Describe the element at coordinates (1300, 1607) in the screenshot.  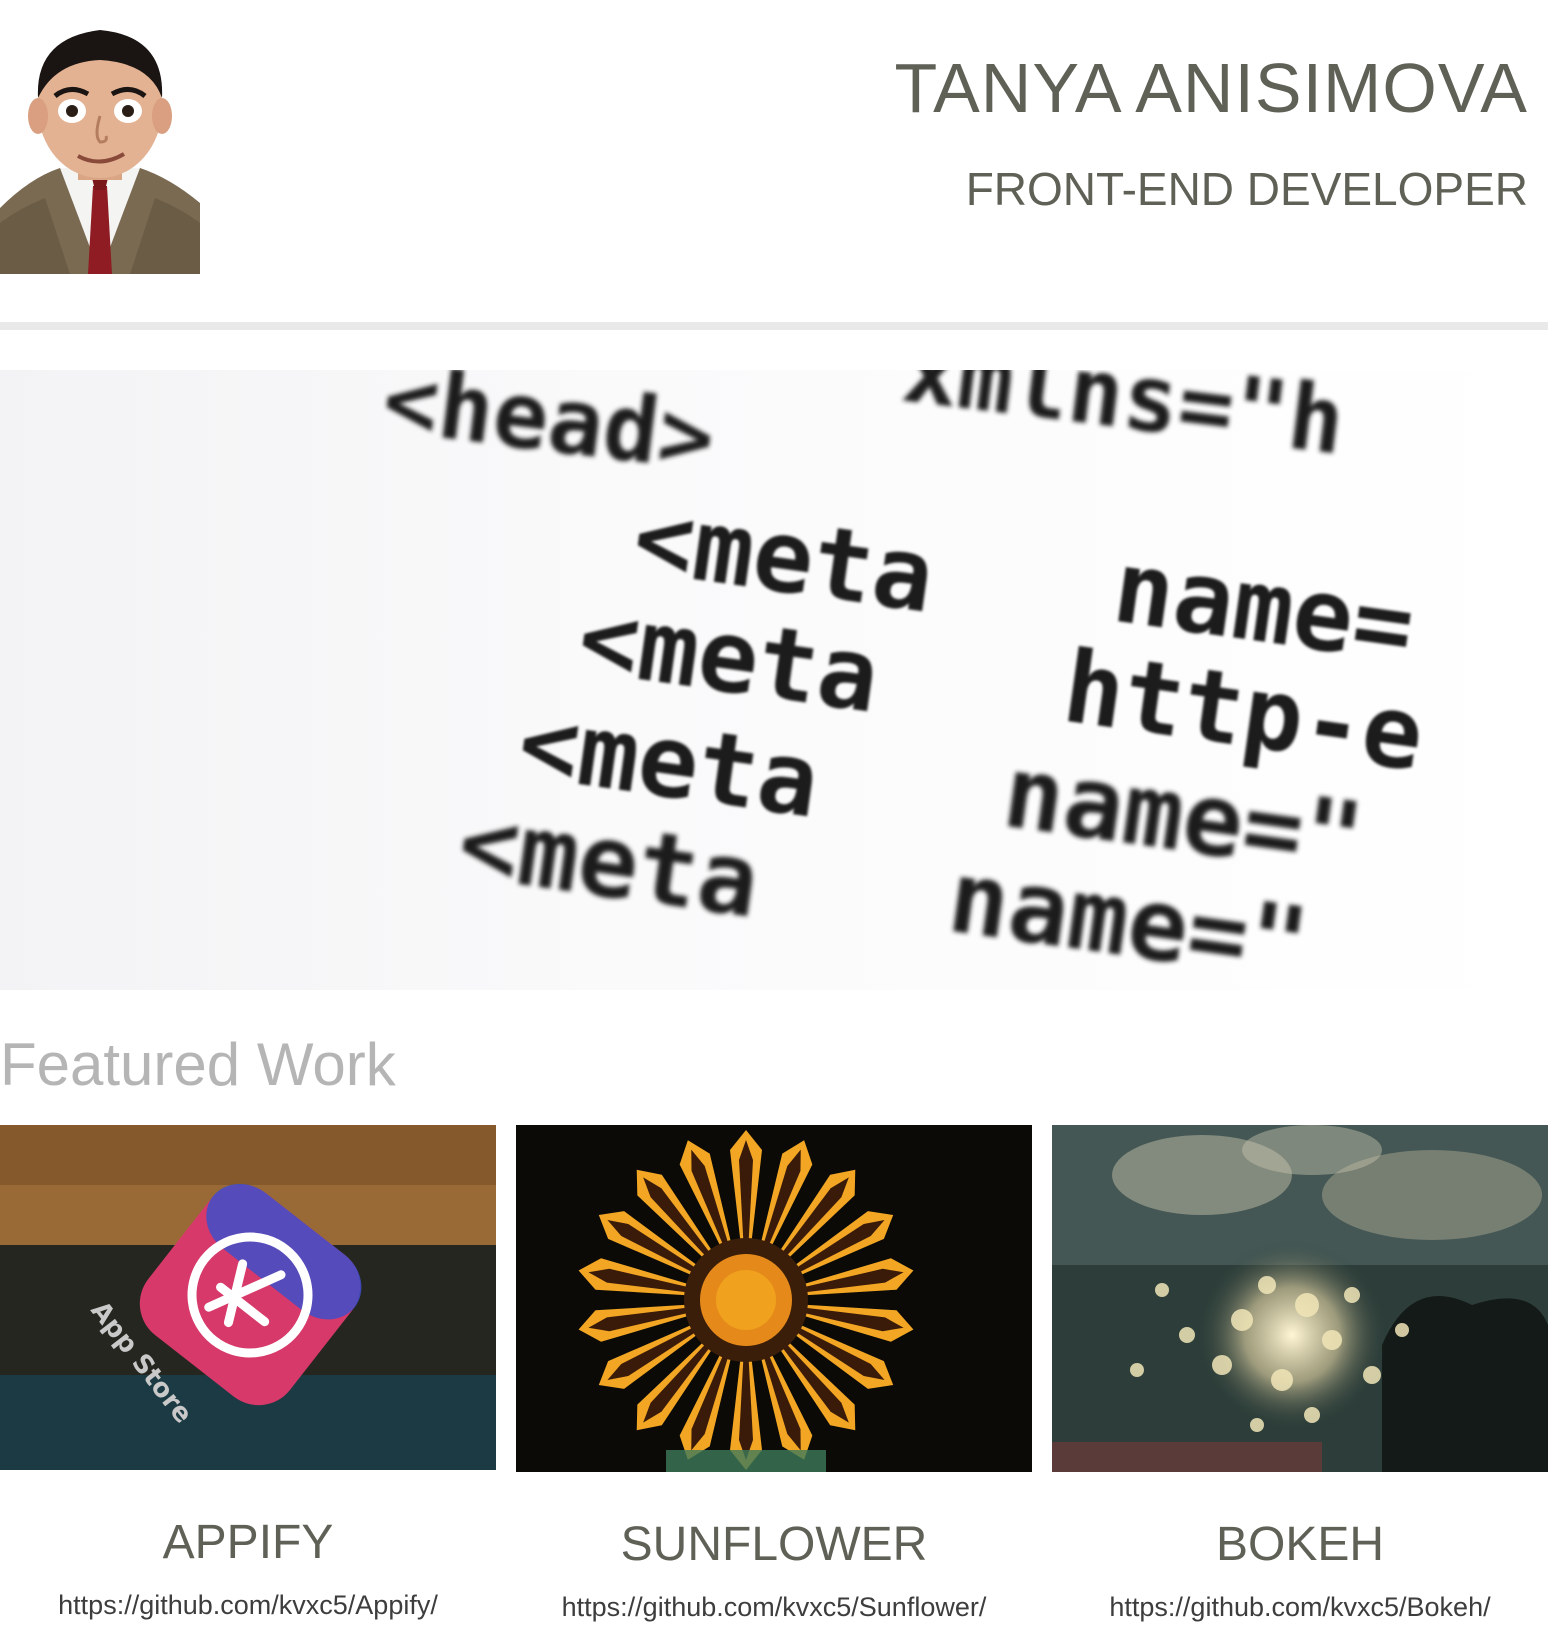
I see `project-link: https://github.com/kvxc5/Bokeh/` at that location.